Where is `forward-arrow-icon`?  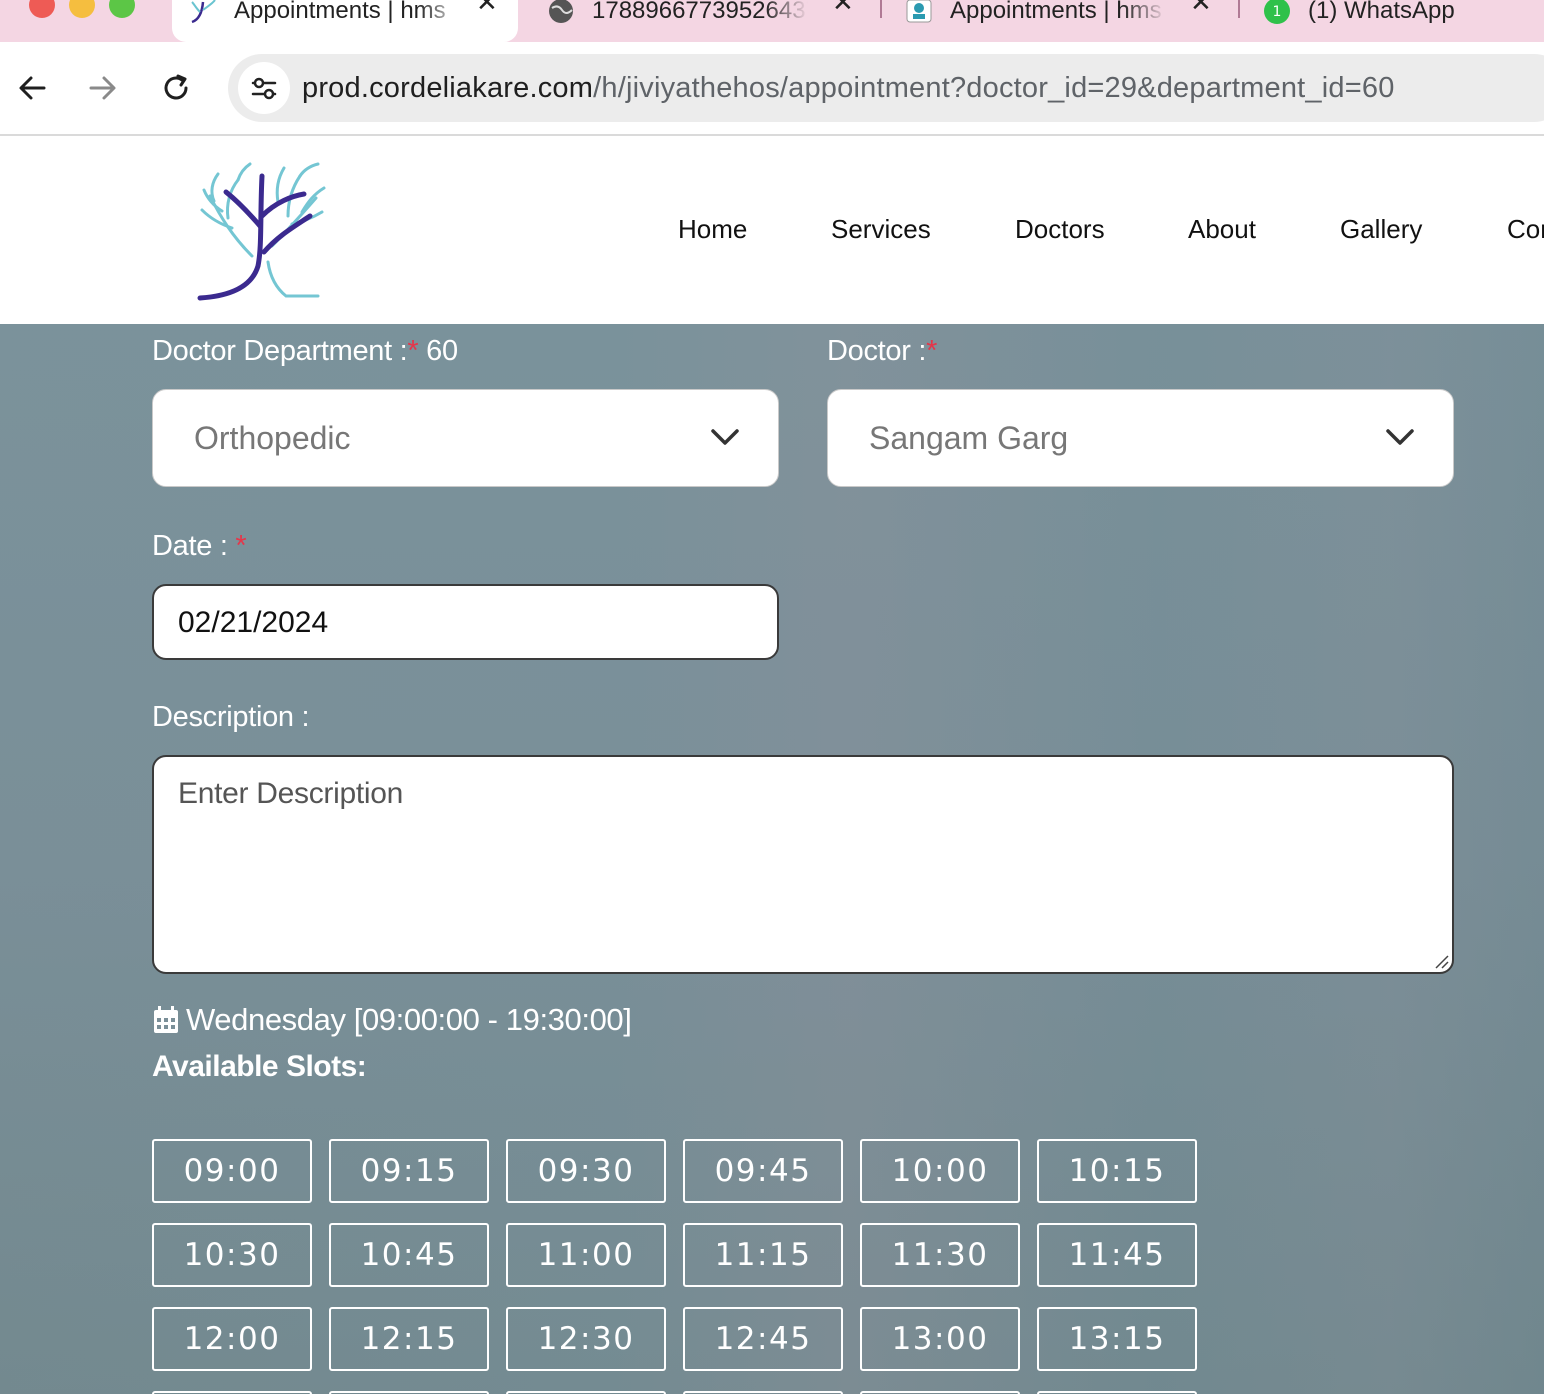 forward-arrow-icon is located at coordinates (102, 88).